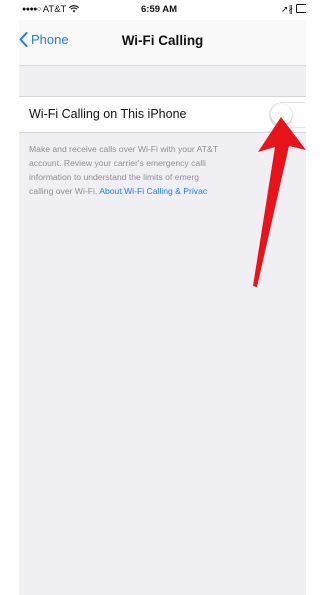 The height and width of the screenshot is (595, 320). I want to click on carrier-name: AT&T, so click(54, 9).